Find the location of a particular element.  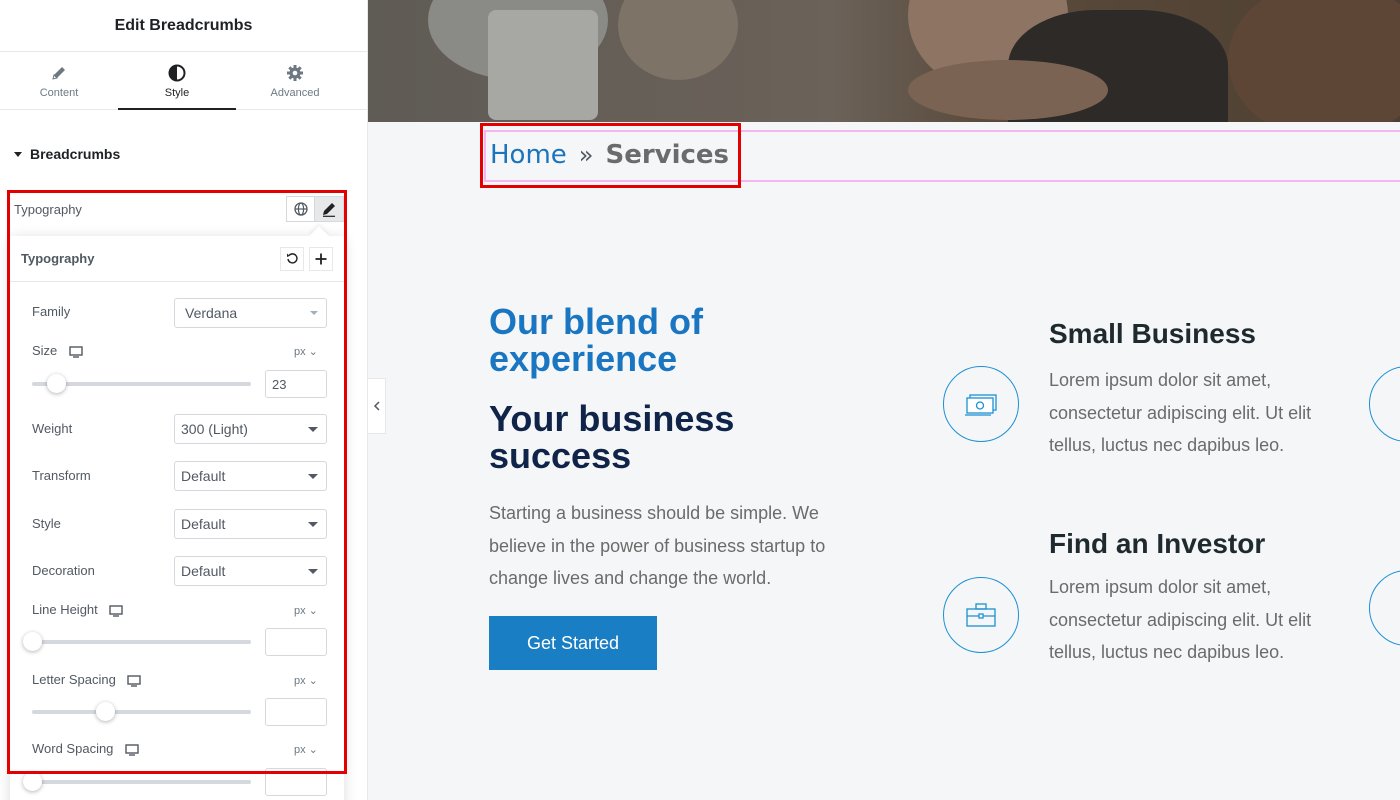

get-started-button: Get Started is located at coordinates (573, 643).